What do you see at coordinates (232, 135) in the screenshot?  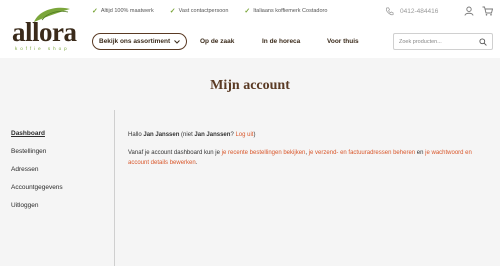 I see `not-suffix: ?` at bounding box center [232, 135].